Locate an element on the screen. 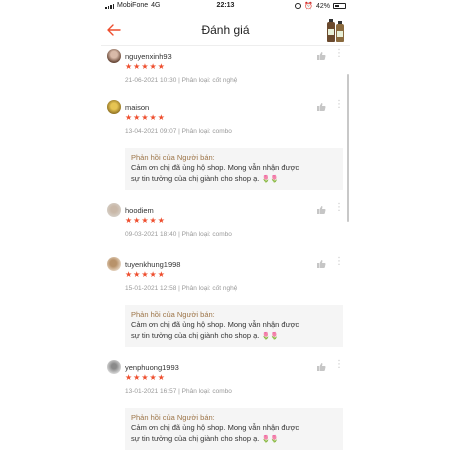  review-date: 13-04-2021 09:07 is located at coordinates (151, 131).